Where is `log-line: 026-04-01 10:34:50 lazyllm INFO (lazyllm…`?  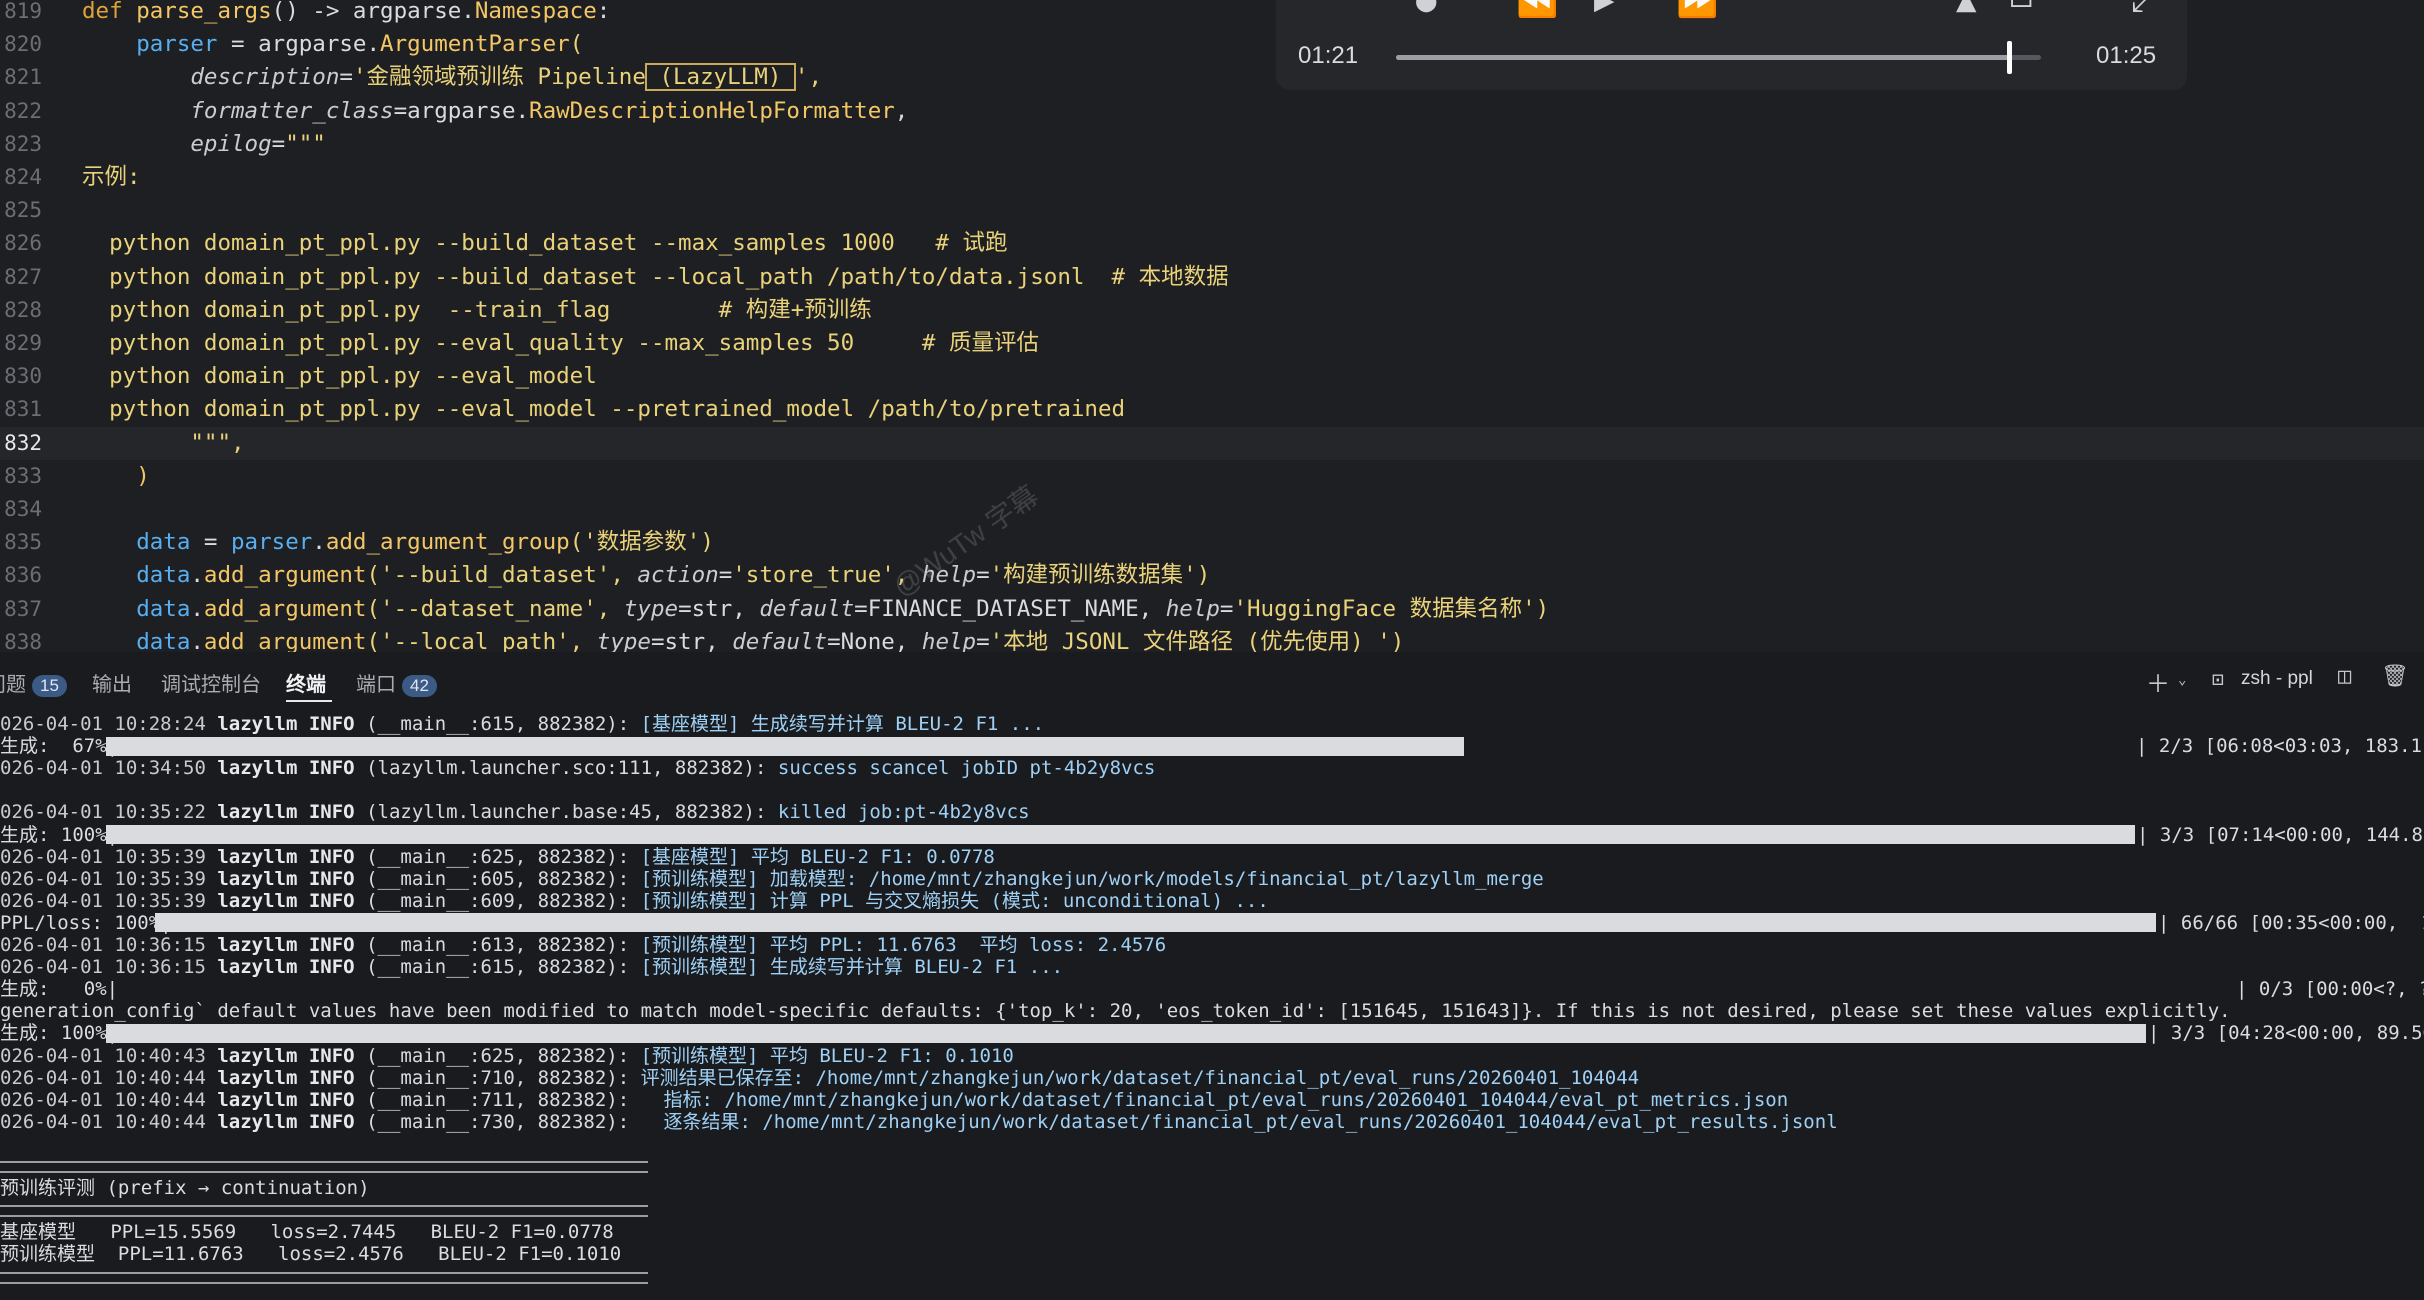 log-line: 026-04-01 10:34:50 lazyllm INFO (lazyllm… is located at coordinates (577, 768).